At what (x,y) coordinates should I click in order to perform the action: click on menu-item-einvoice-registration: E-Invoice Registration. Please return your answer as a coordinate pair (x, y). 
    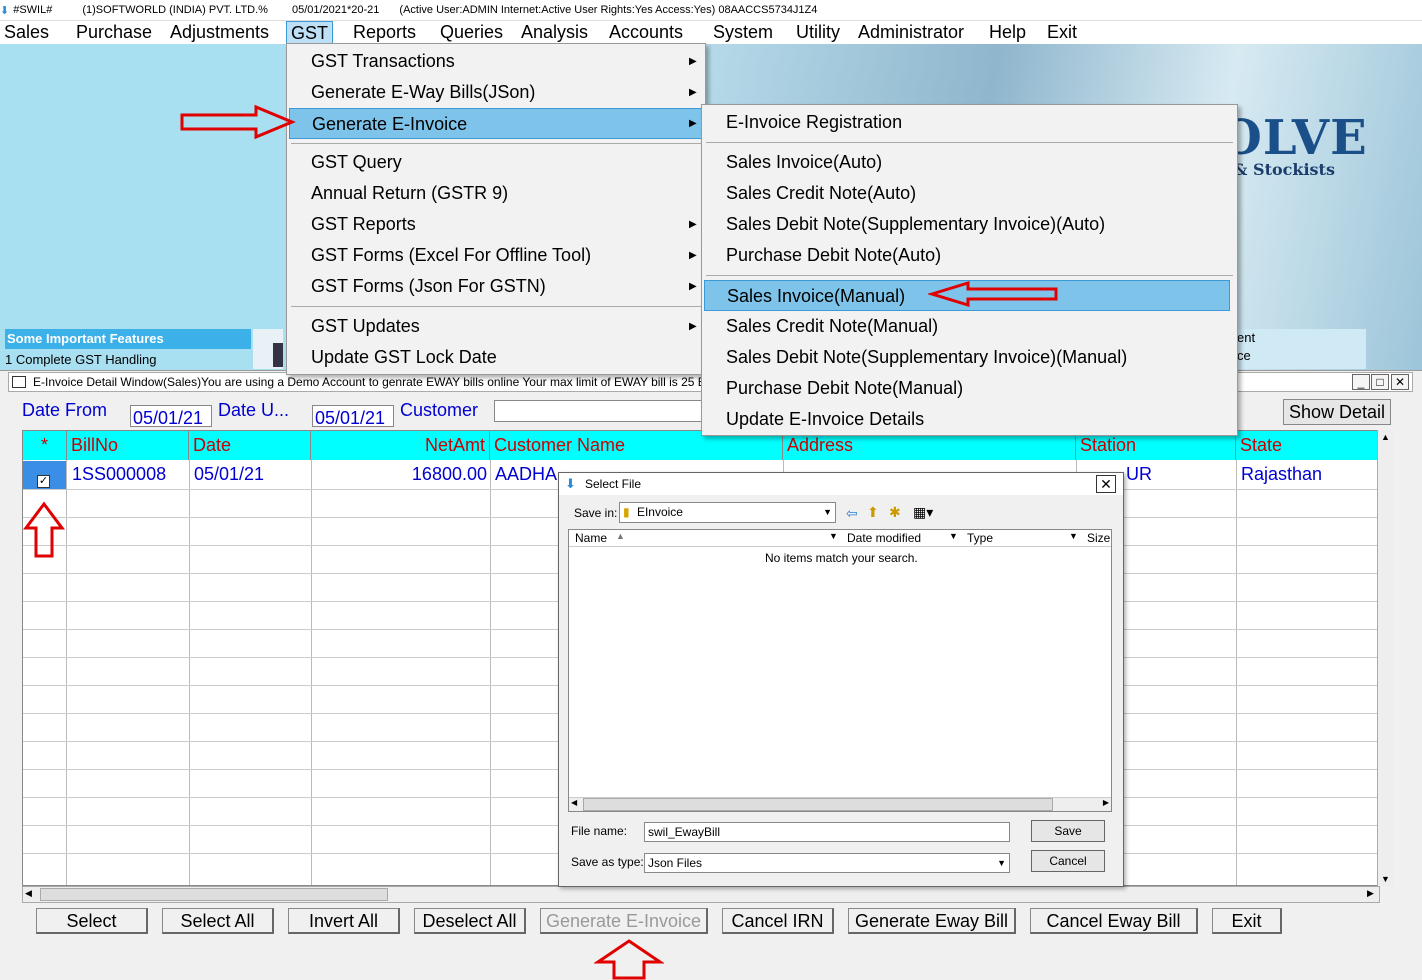
    Looking at the image, I should click on (969, 122).